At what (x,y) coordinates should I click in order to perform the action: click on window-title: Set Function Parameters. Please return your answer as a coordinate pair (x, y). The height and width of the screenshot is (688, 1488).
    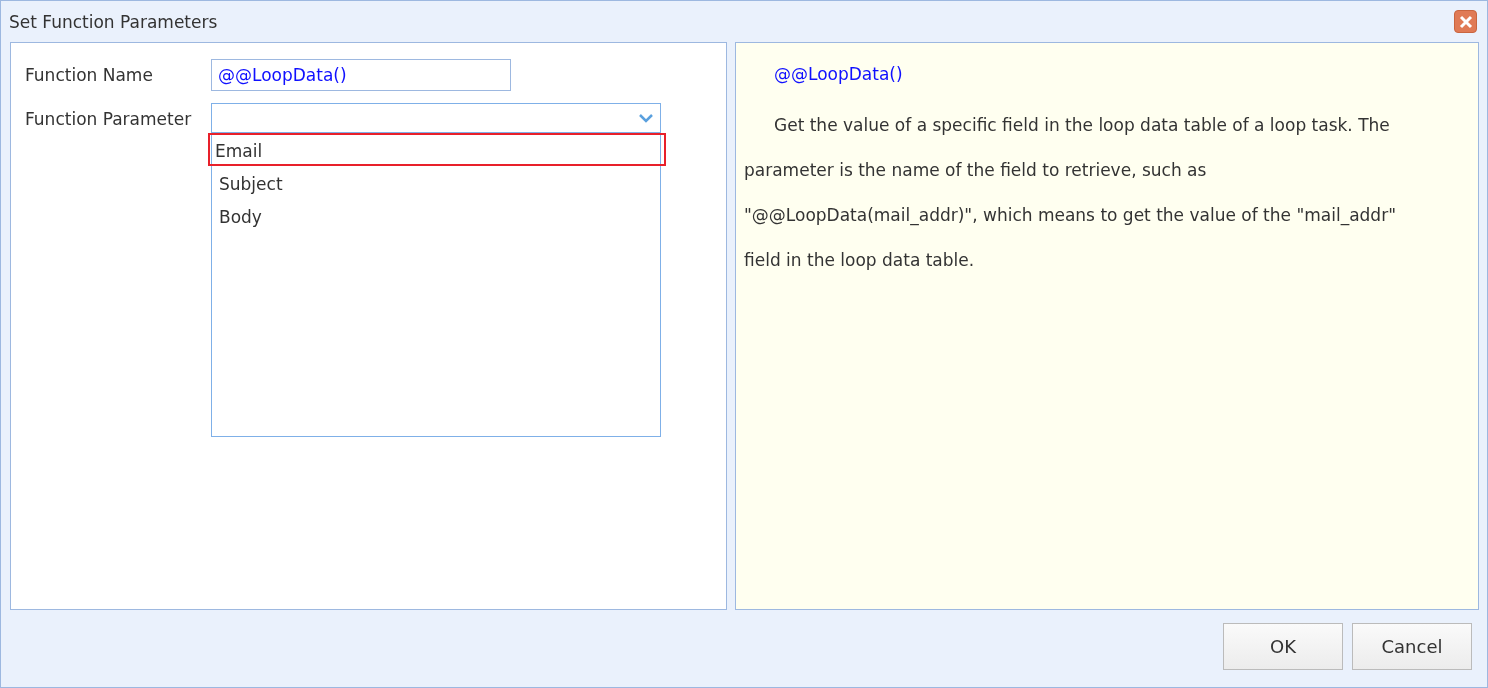
    Looking at the image, I should click on (113, 21).